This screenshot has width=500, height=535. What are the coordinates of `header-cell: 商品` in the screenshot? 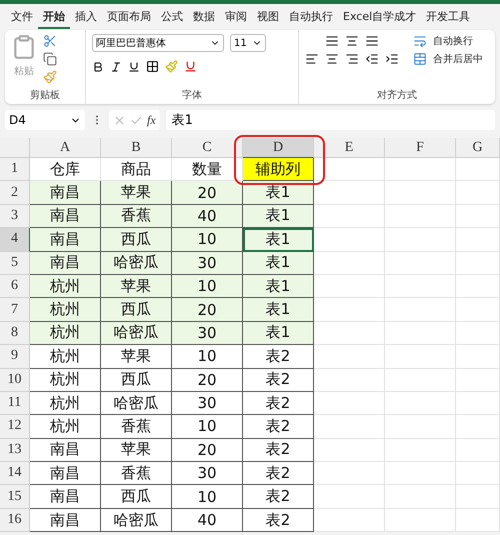 It's located at (136, 170).